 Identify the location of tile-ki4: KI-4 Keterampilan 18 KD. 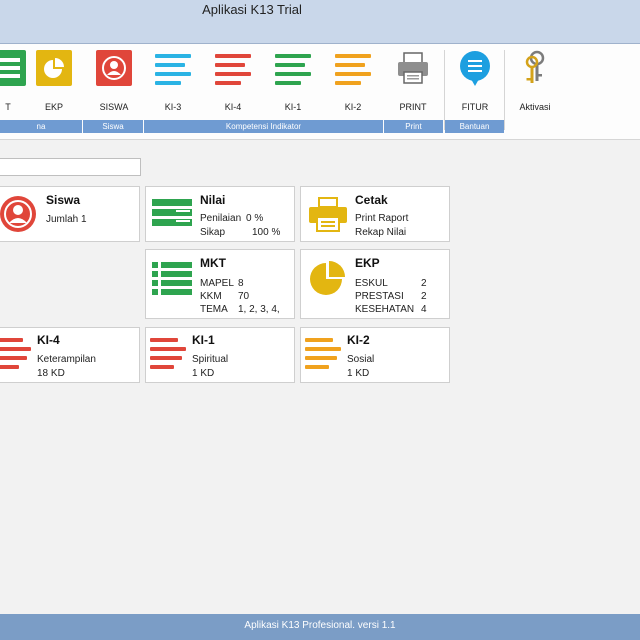
(70, 355).